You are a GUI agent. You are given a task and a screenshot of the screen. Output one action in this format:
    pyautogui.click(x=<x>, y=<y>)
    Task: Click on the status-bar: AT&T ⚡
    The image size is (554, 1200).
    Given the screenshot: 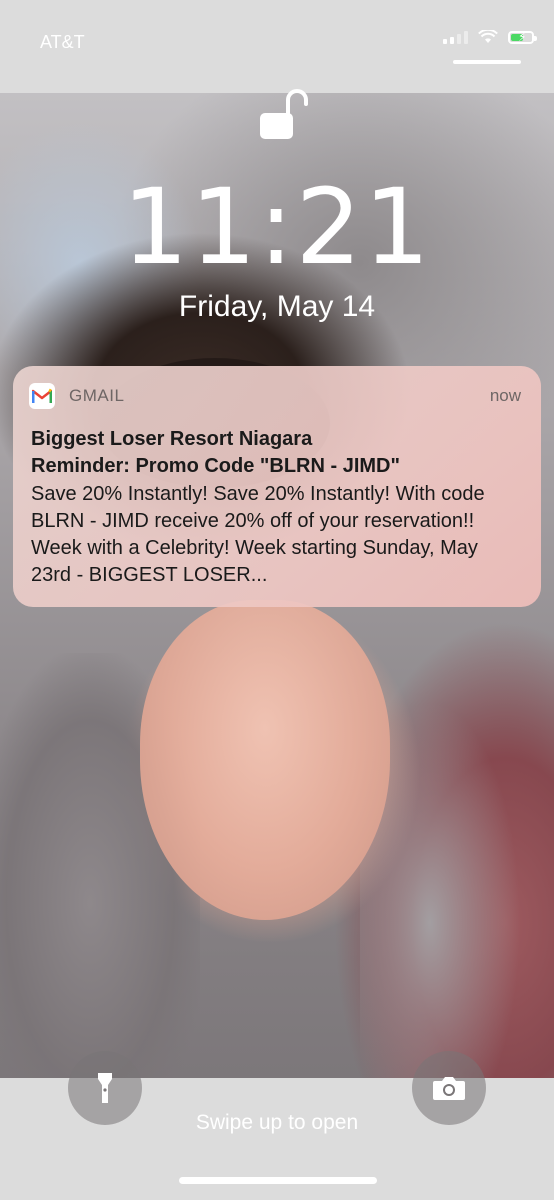 What is the action you would take?
    pyautogui.click(x=277, y=46)
    